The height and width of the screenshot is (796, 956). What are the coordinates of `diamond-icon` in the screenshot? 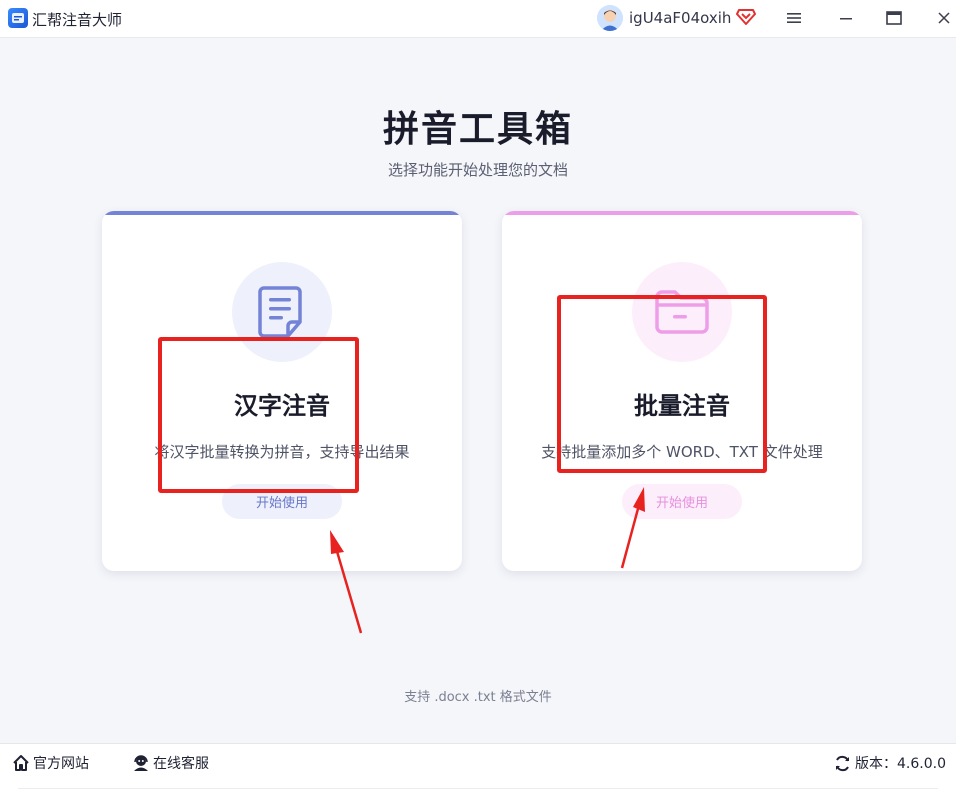 It's located at (746, 17).